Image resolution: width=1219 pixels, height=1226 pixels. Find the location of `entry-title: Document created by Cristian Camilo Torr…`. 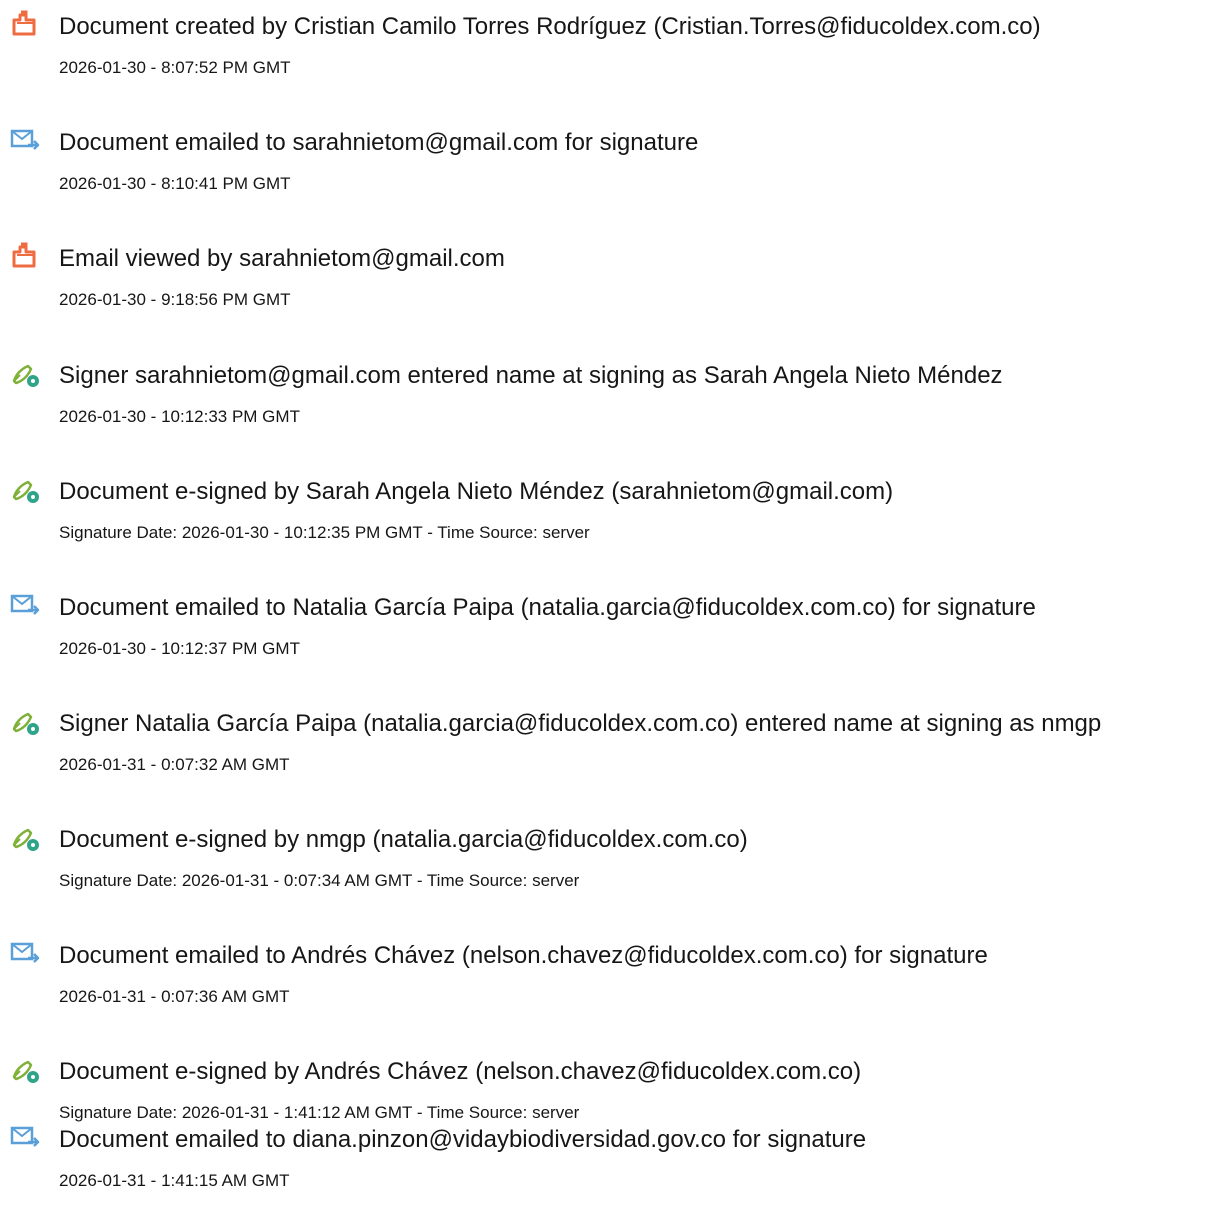

entry-title: Document created by Cristian Camilo Torr… is located at coordinates (550, 26).